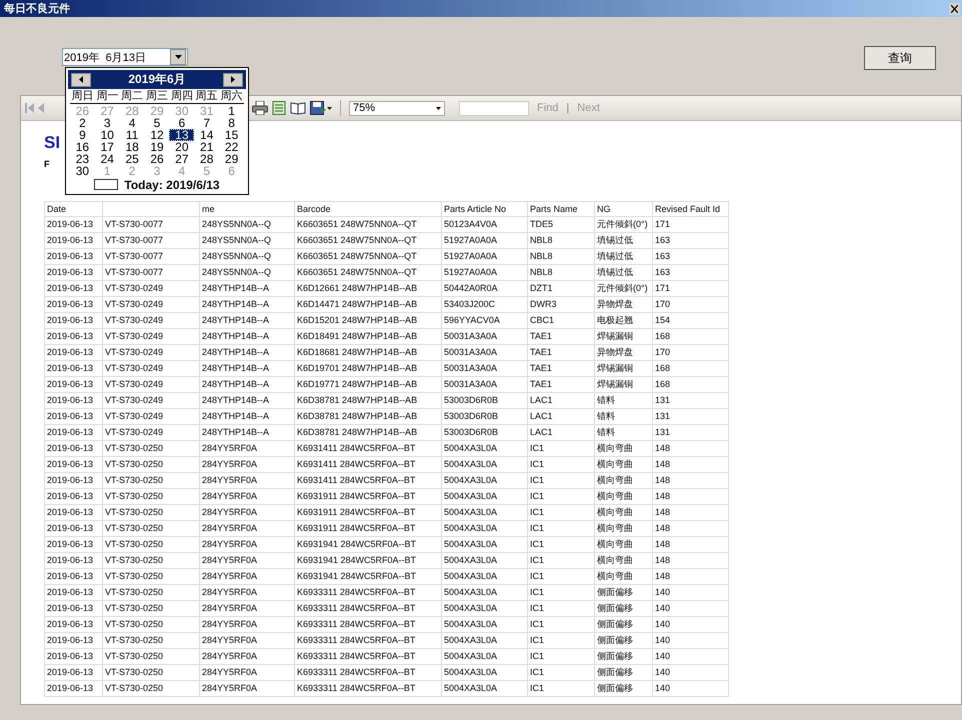 This screenshot has height=720, width=962. I want to click on table-cell: 50442A0R0A, so click(485, 289).